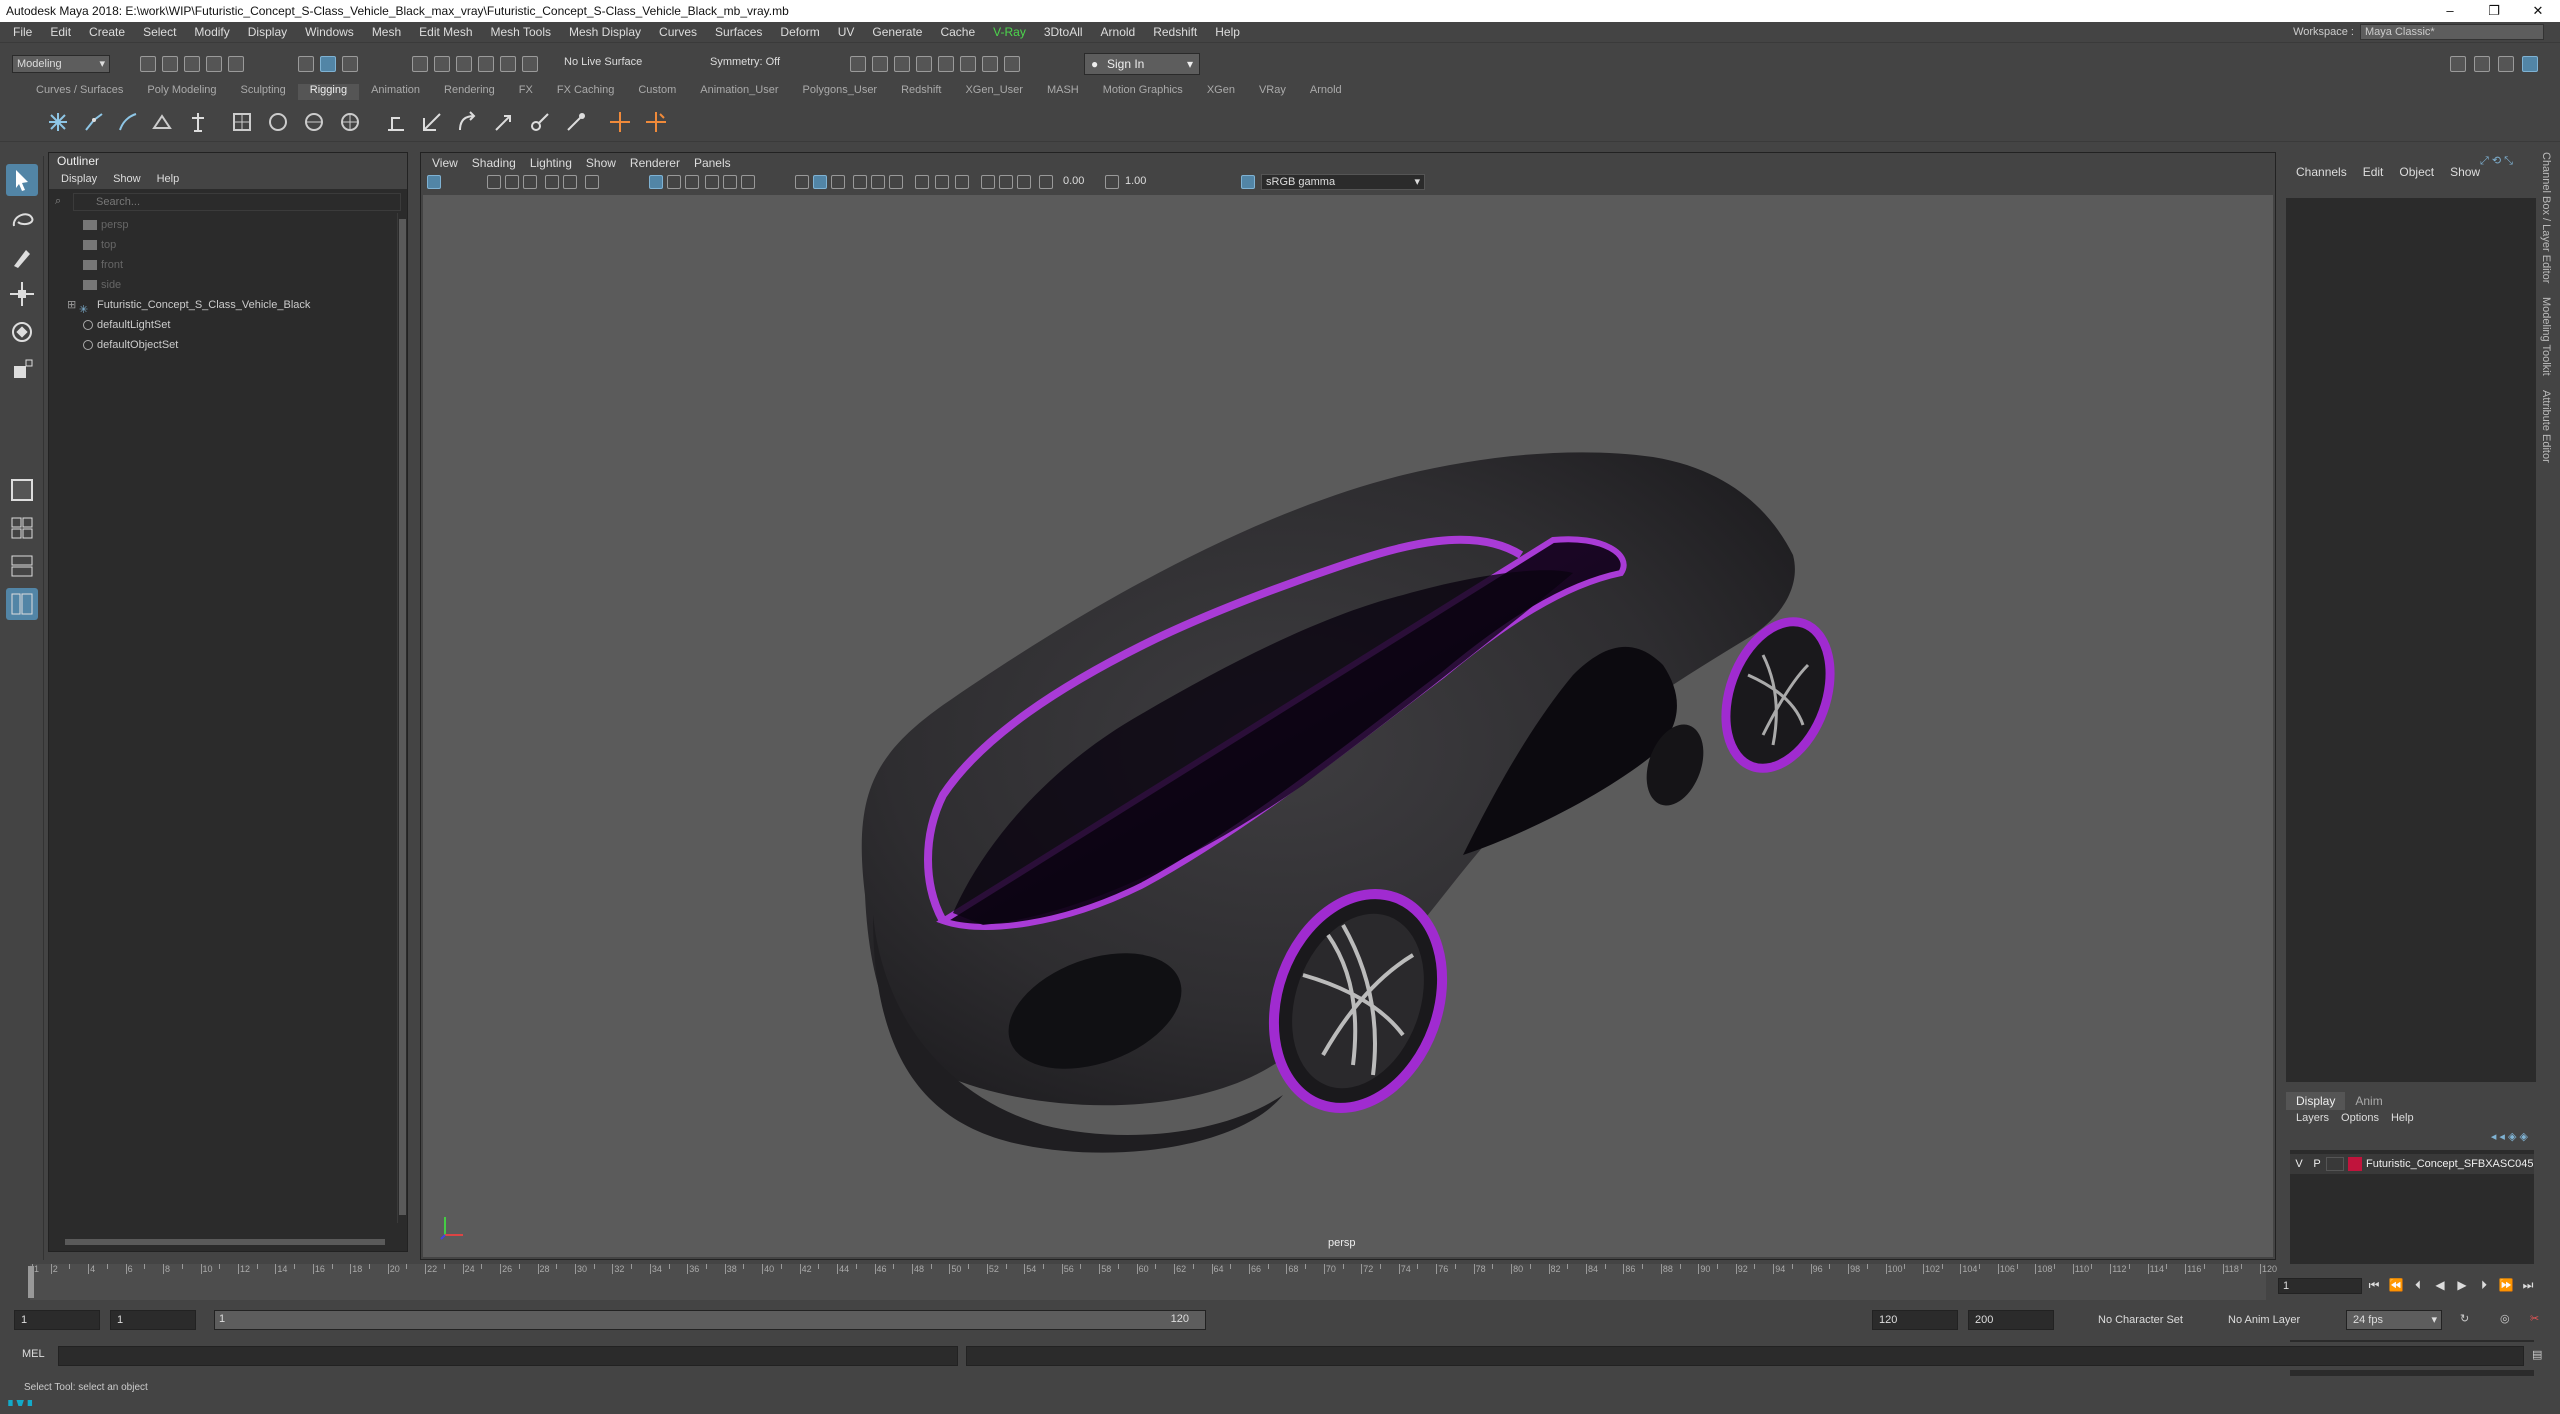  I want to click on pole-vector-icon, so click(576, 122).